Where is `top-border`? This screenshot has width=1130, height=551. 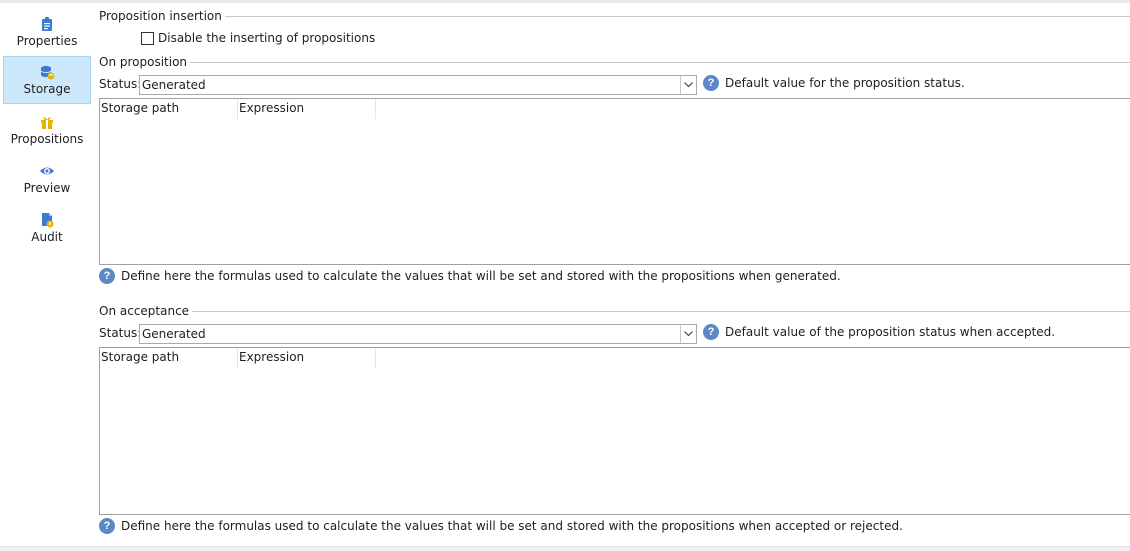
top-border is located at coordinates (565, 1).